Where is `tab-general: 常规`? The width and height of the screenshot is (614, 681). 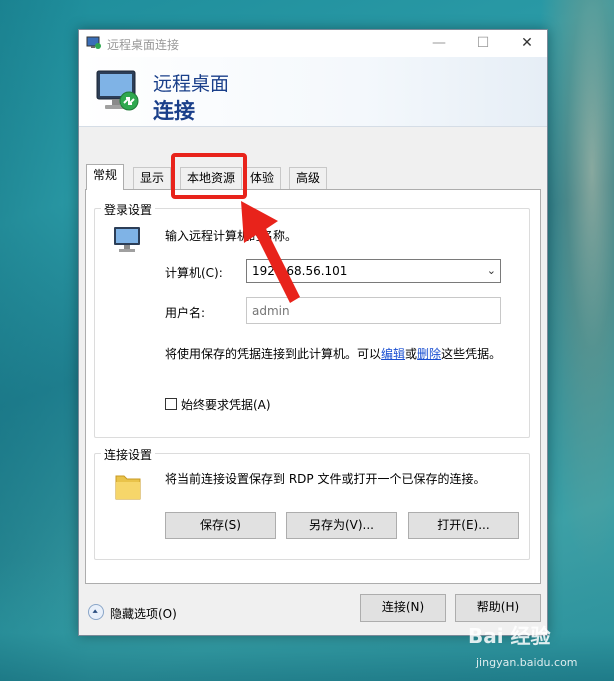
tab-general: 常规 is located at coordinates (105, 177).